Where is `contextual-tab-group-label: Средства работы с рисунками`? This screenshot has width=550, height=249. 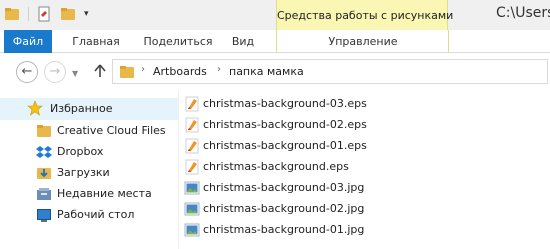
contextual-tab-group-label: Средства работы с рисунками is located at coordinates (365, 15).